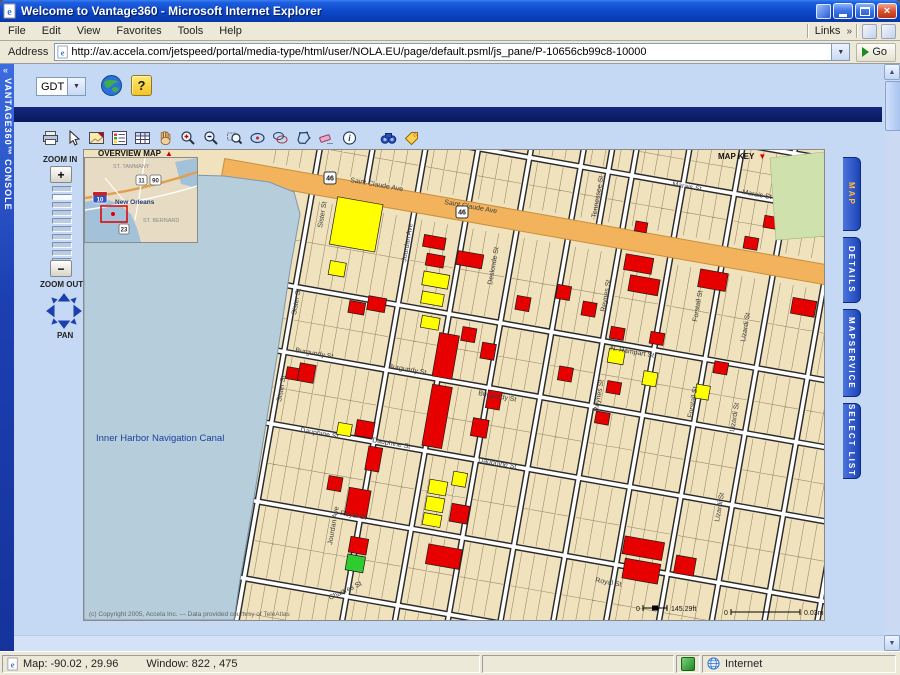 The image size is (900, 675). I want to click on status-zone-pane: Internet, so click(799, 663).